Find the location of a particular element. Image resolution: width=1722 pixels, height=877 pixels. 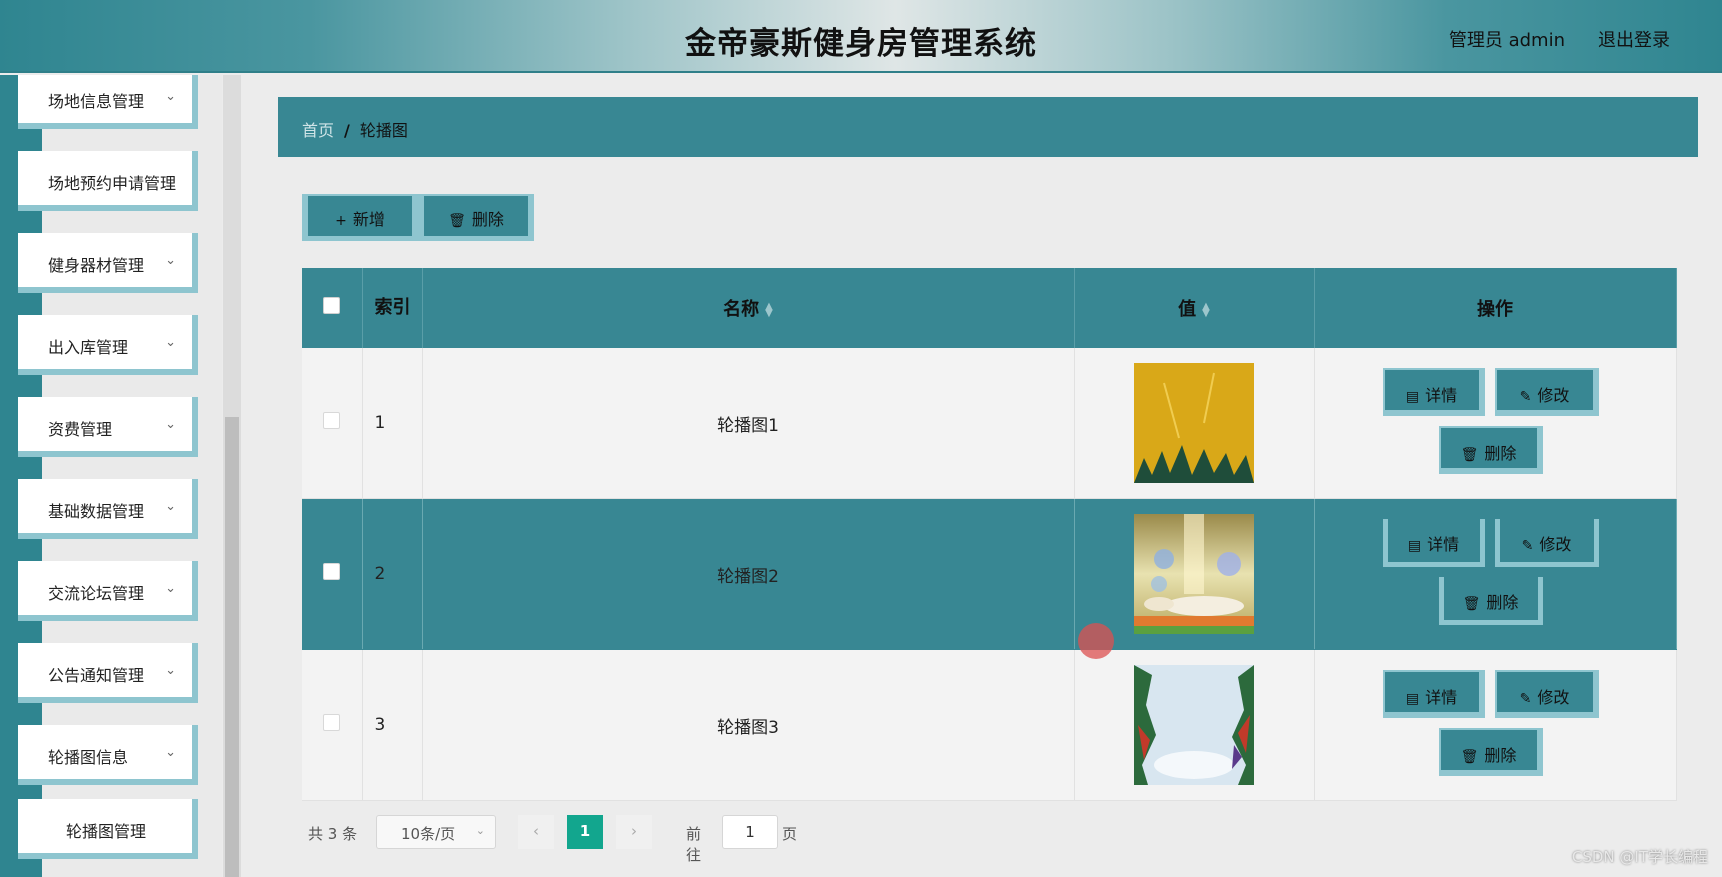

sidebar-item-venue-info: 场地信息管理 ⌄ is located at coordinates (108, 102).